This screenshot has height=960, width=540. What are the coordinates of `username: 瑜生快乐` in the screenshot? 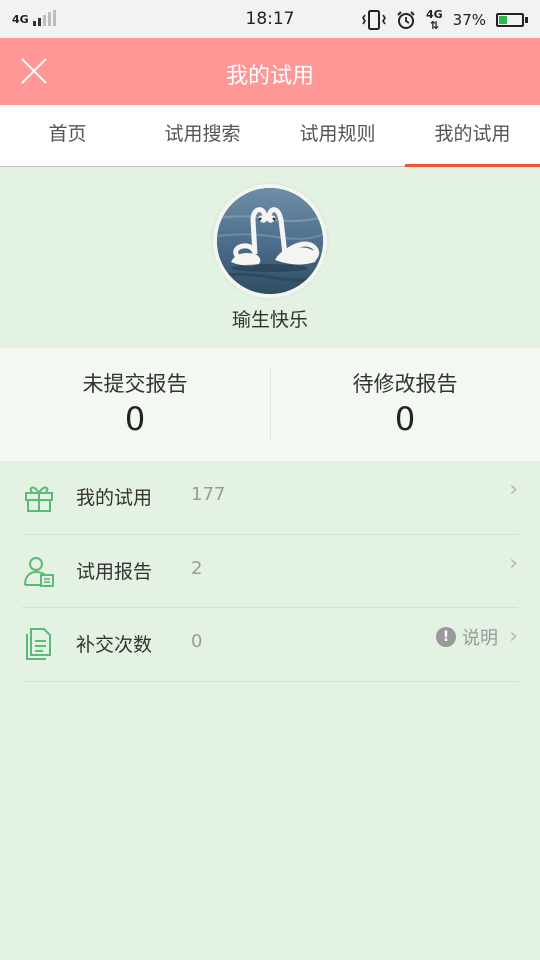 It's located at (269, 320).